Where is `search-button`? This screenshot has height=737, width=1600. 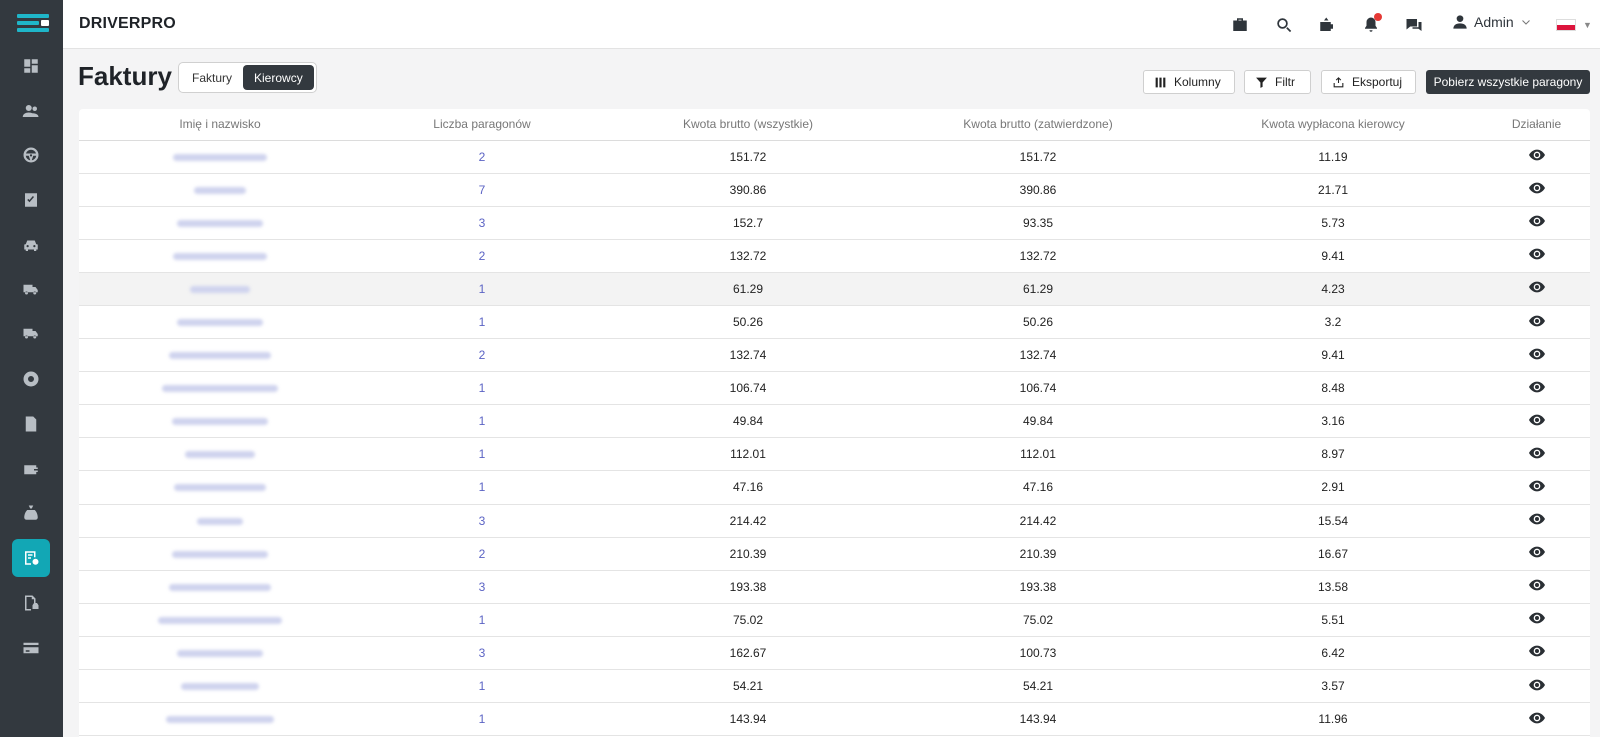
search-button is located at coordinates (1284, 25).